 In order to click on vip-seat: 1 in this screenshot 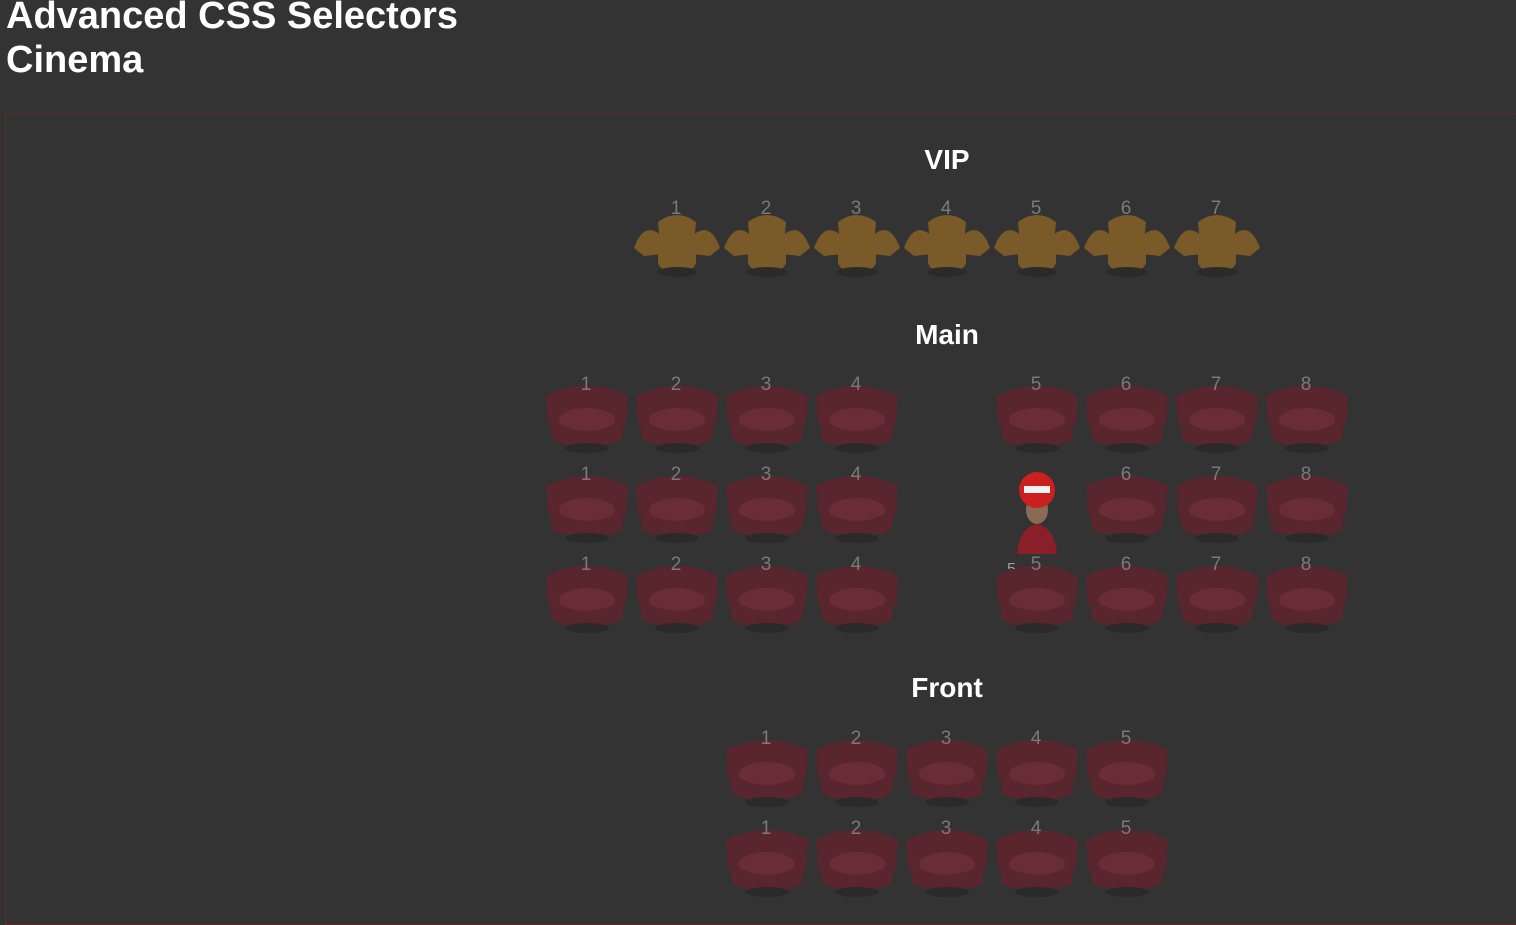, I will do `click(677, 243)`.